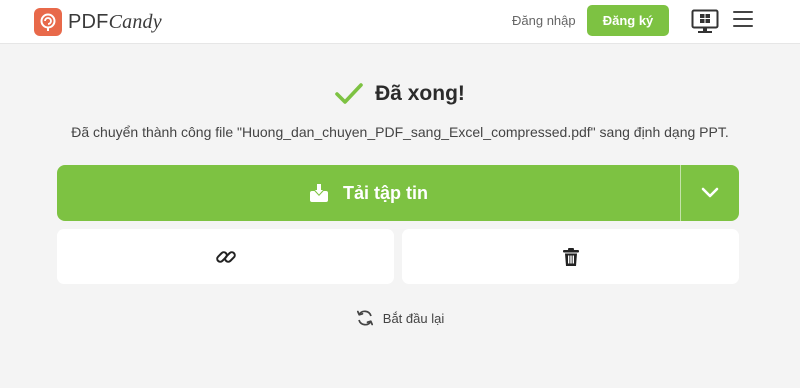  I want to click on login-link: Đăng nhập, so click(544, 20).